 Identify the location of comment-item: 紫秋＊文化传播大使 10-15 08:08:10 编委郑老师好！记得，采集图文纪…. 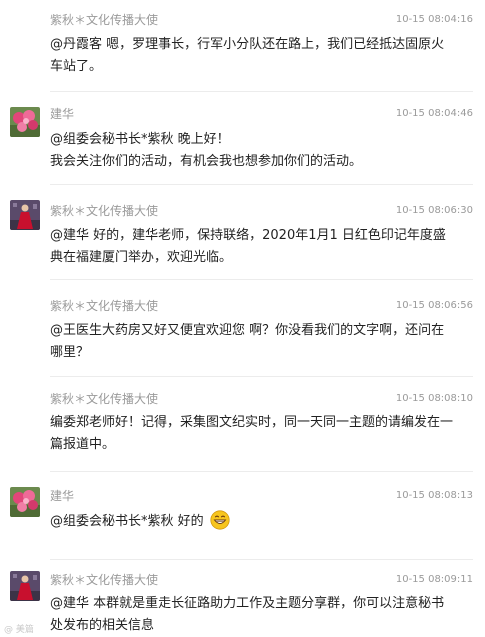
(242, 424).